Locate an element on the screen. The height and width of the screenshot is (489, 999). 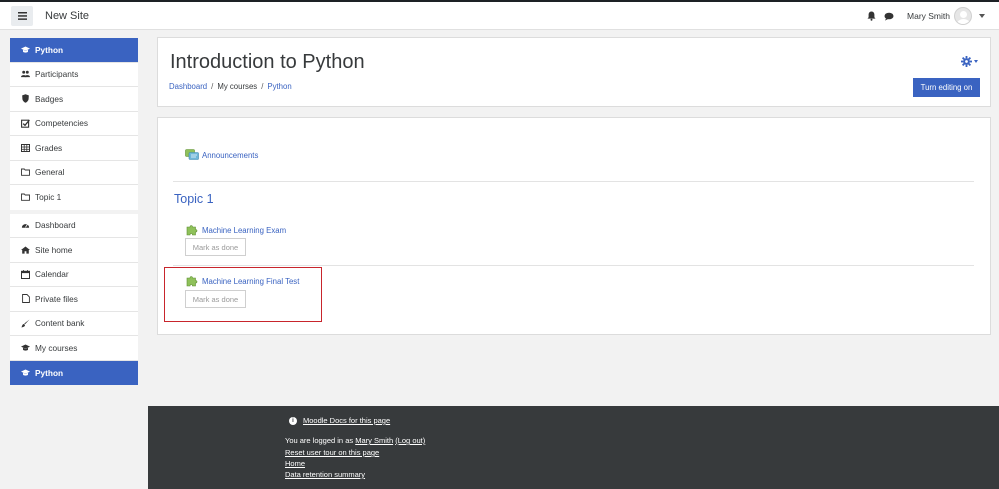
highlight-annotation is located at coordinates (243, 294).